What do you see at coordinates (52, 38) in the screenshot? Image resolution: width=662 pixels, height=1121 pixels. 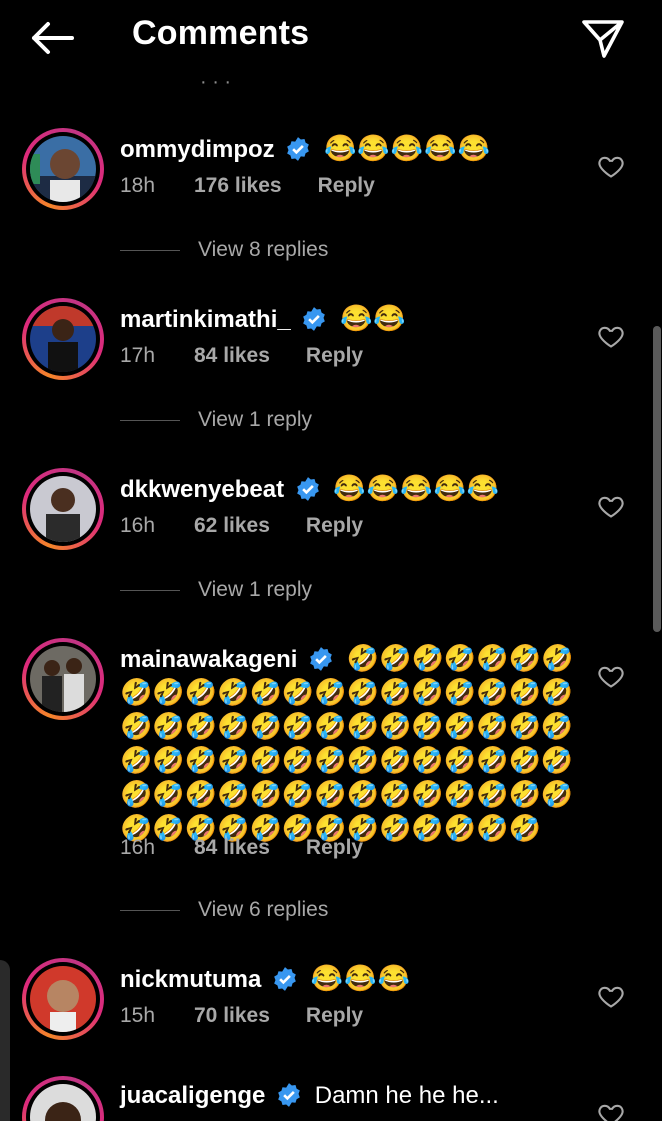 I see `arrow-left-icon` at bounding box center [52, 38].